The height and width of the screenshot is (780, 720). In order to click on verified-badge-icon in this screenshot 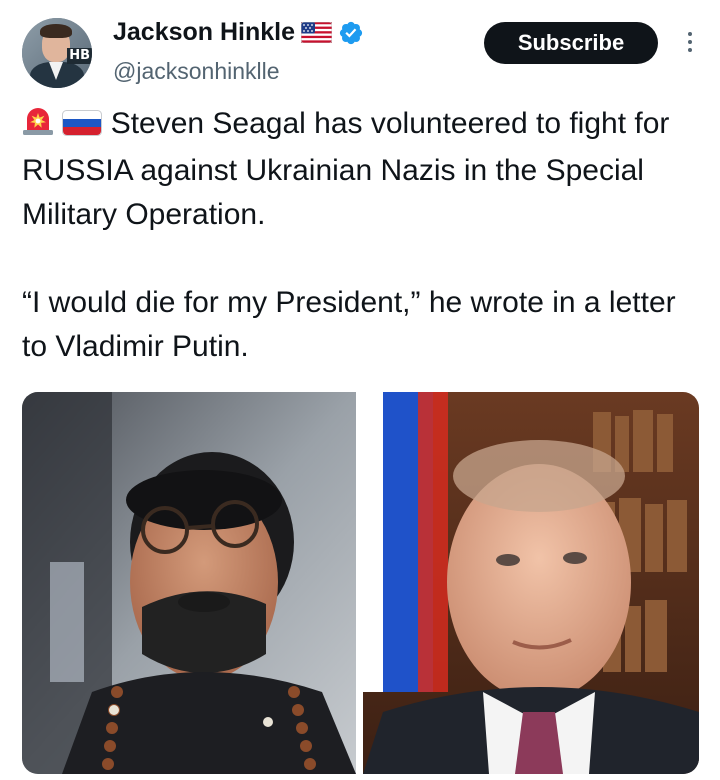, I will do `click(351, 33)`.